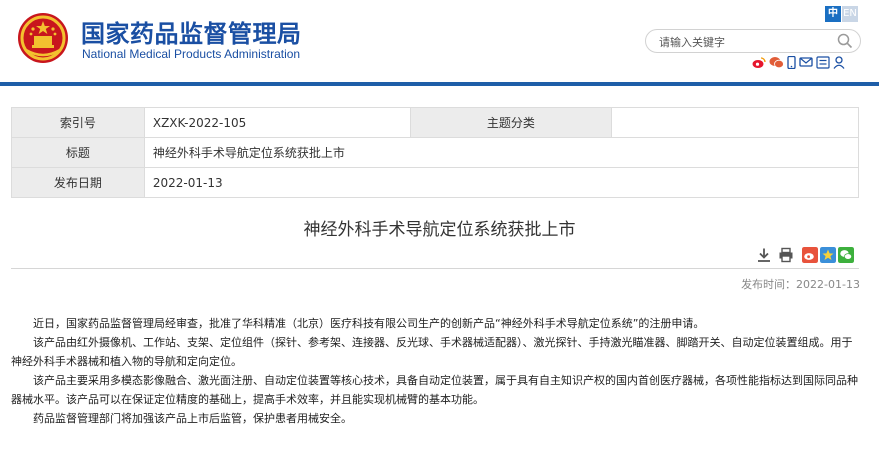 The image size is (879, 449). Describe the element at coordinates (798, 62) in the screenshot. I see `social-links` at that location.